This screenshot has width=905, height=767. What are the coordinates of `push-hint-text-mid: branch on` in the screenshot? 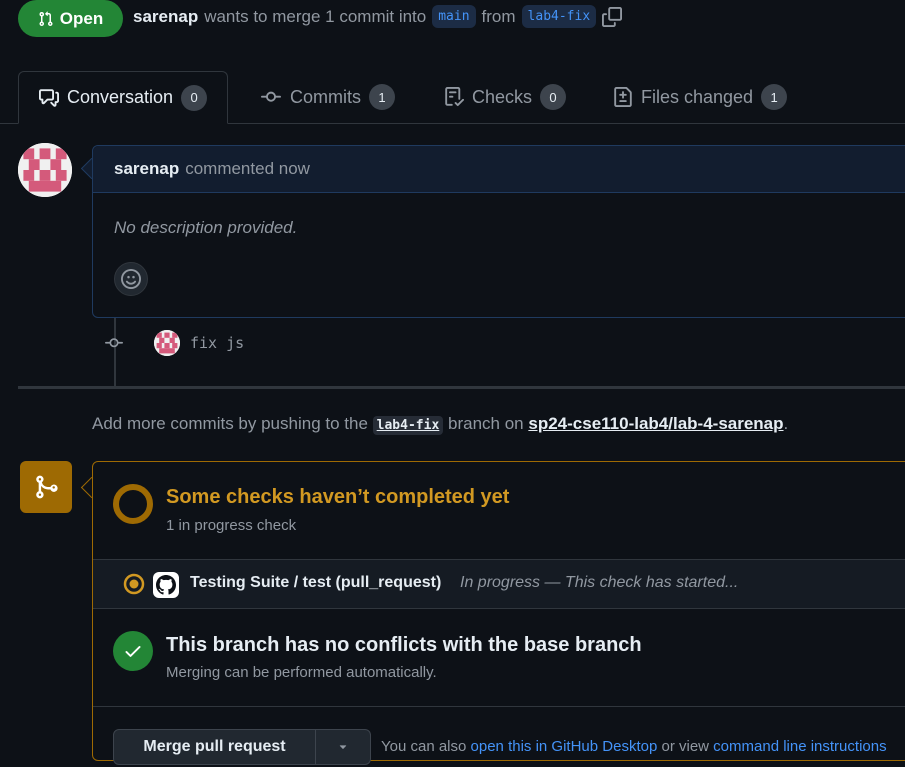 It's located at (486, 423).